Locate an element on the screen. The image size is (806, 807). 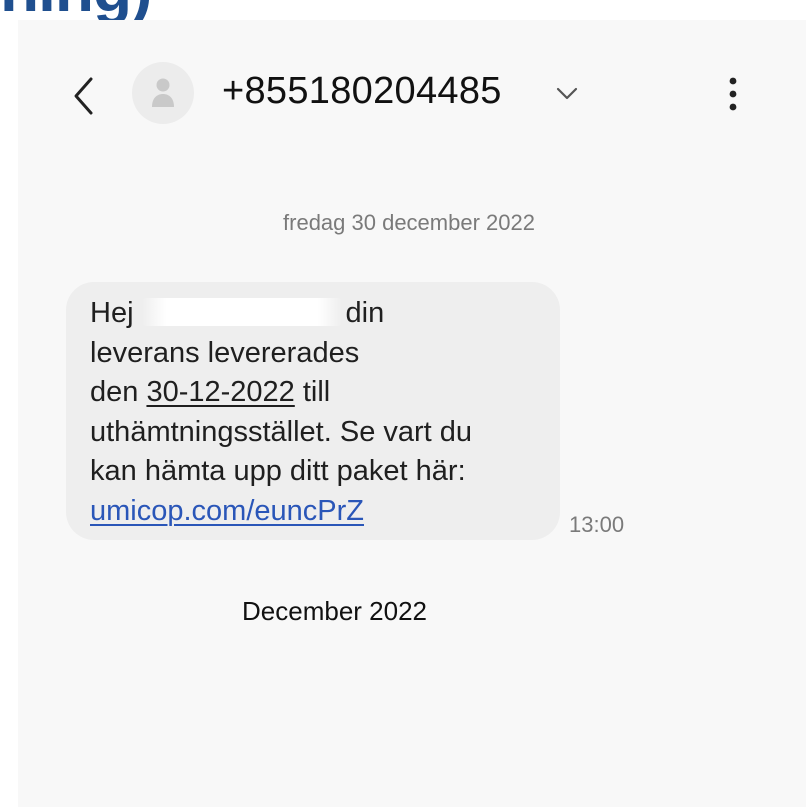
date-link: 30-12-2022 is located at coordinates (220, 392).